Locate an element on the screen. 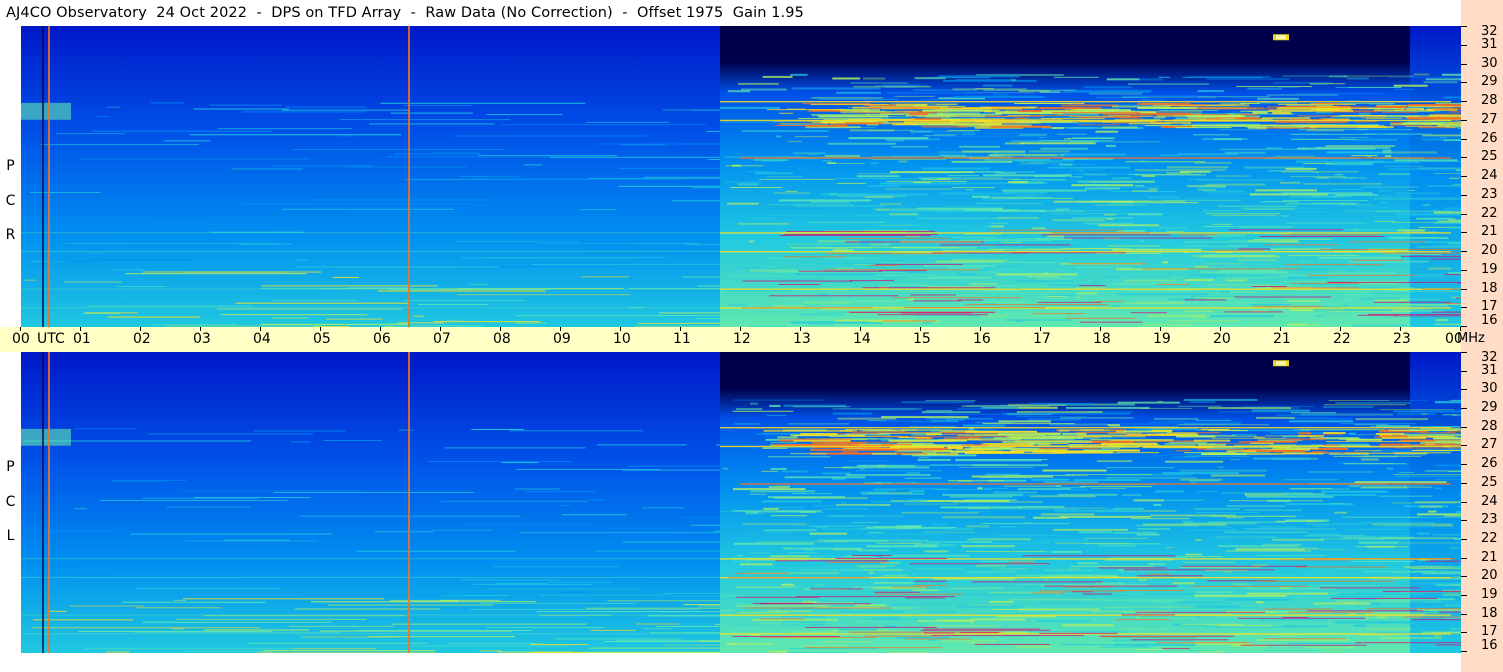 This screenshot has height=672, width=1503. solar-burst-core is located at coordinates (1281, 363).